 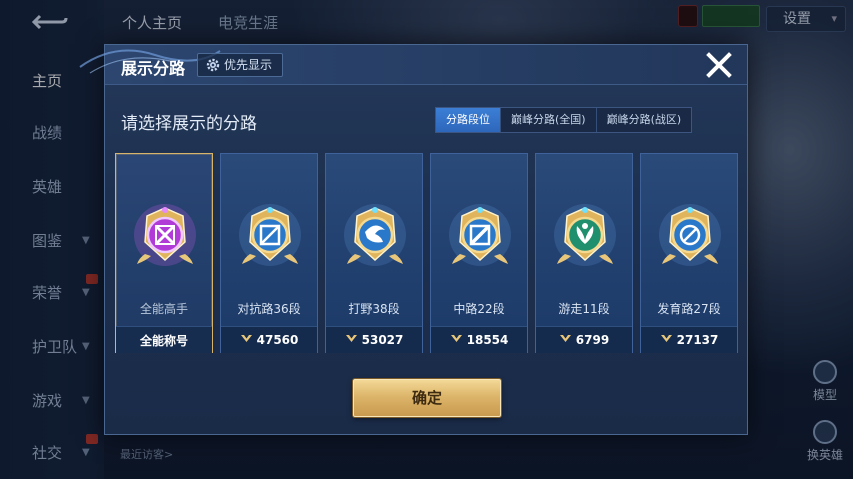 What do you see at coordinates (549, 120) in the screenshot?
I see `tab-peak-lane-national: 巅峰分路(全国)` at bounding box center [549, 120].